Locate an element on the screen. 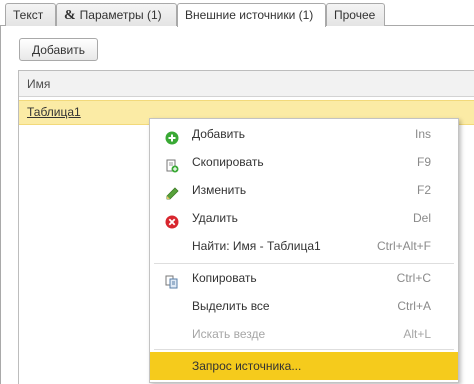 This screenshot has height=384, width=474. menu-item-shortcut: Del is located at coordinates (421, 218).